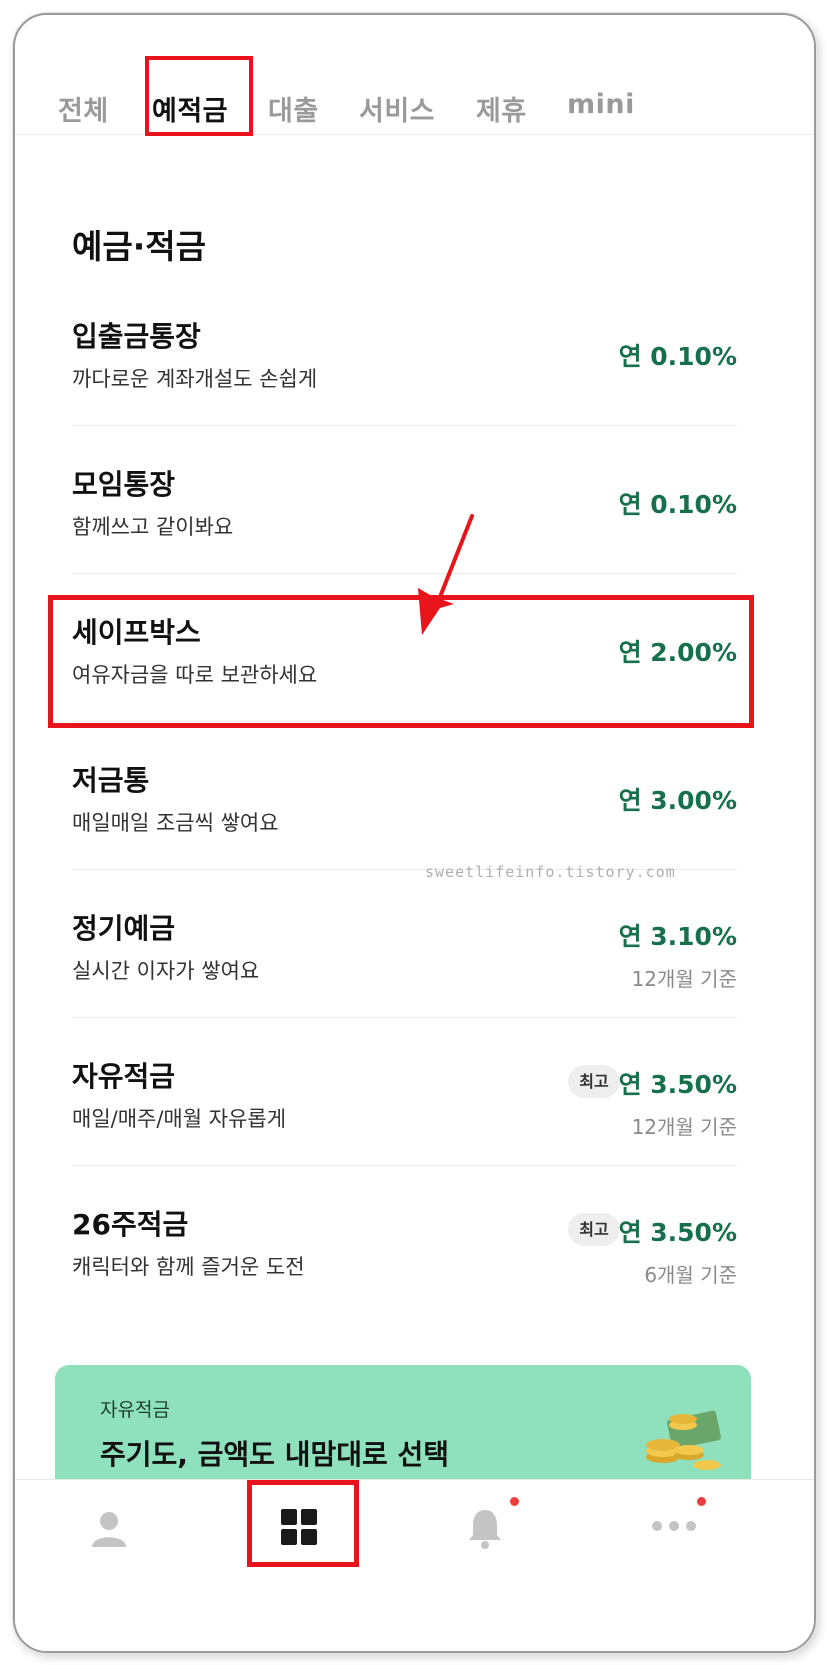 The height and width of the screenshot is (1665, 828). Describe the element at coordinates (414, 1565) in the screenshot. I see `bottom-nav` at that location.